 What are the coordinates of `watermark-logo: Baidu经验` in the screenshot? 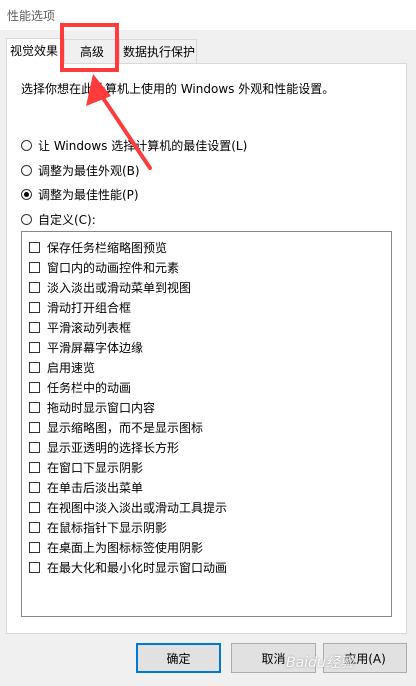 It's located at (320, 663).